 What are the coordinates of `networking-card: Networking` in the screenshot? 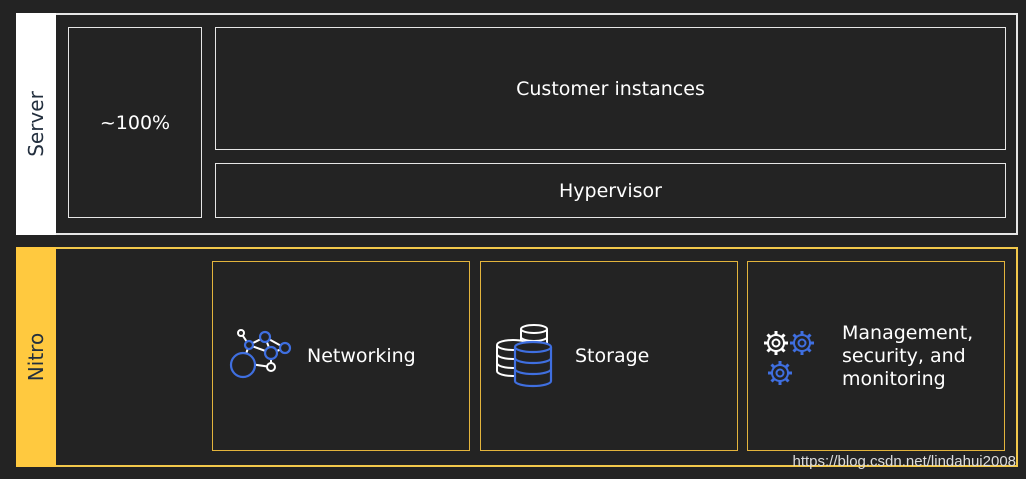 It's located at (341, 356).